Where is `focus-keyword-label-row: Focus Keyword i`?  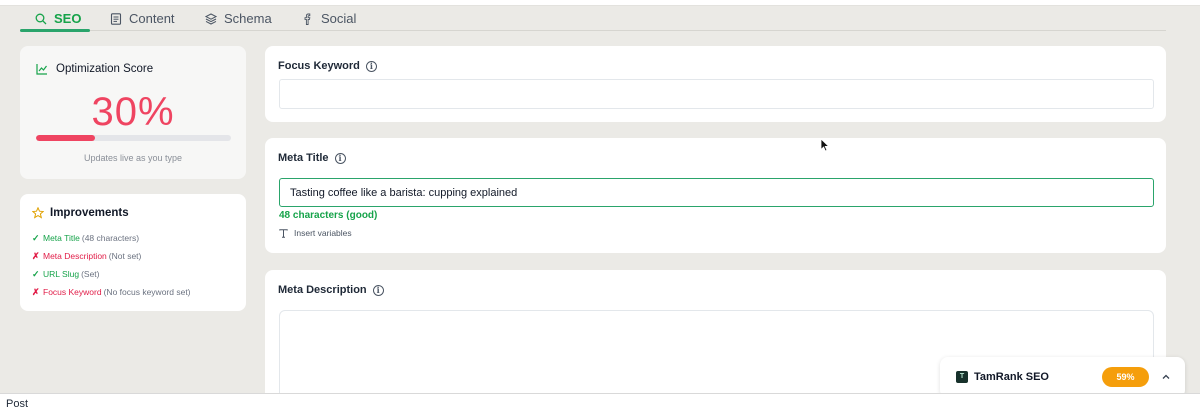
focus-keyword-label-row: Focus Keyword i is located at coordinates (327, 66).